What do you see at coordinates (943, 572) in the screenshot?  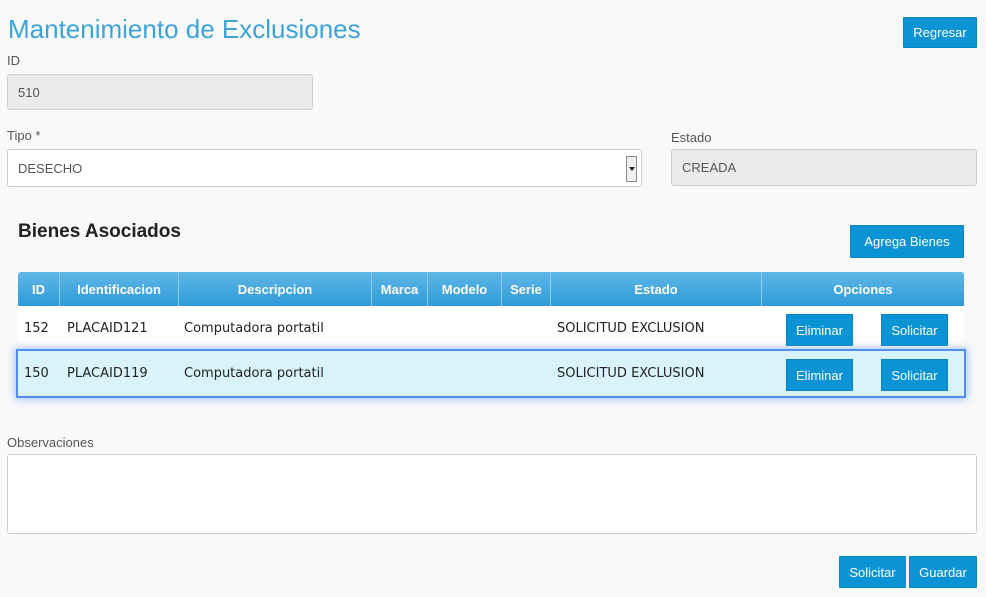 I see `guardar-button: Guardar` at bounding box center [943, 572].